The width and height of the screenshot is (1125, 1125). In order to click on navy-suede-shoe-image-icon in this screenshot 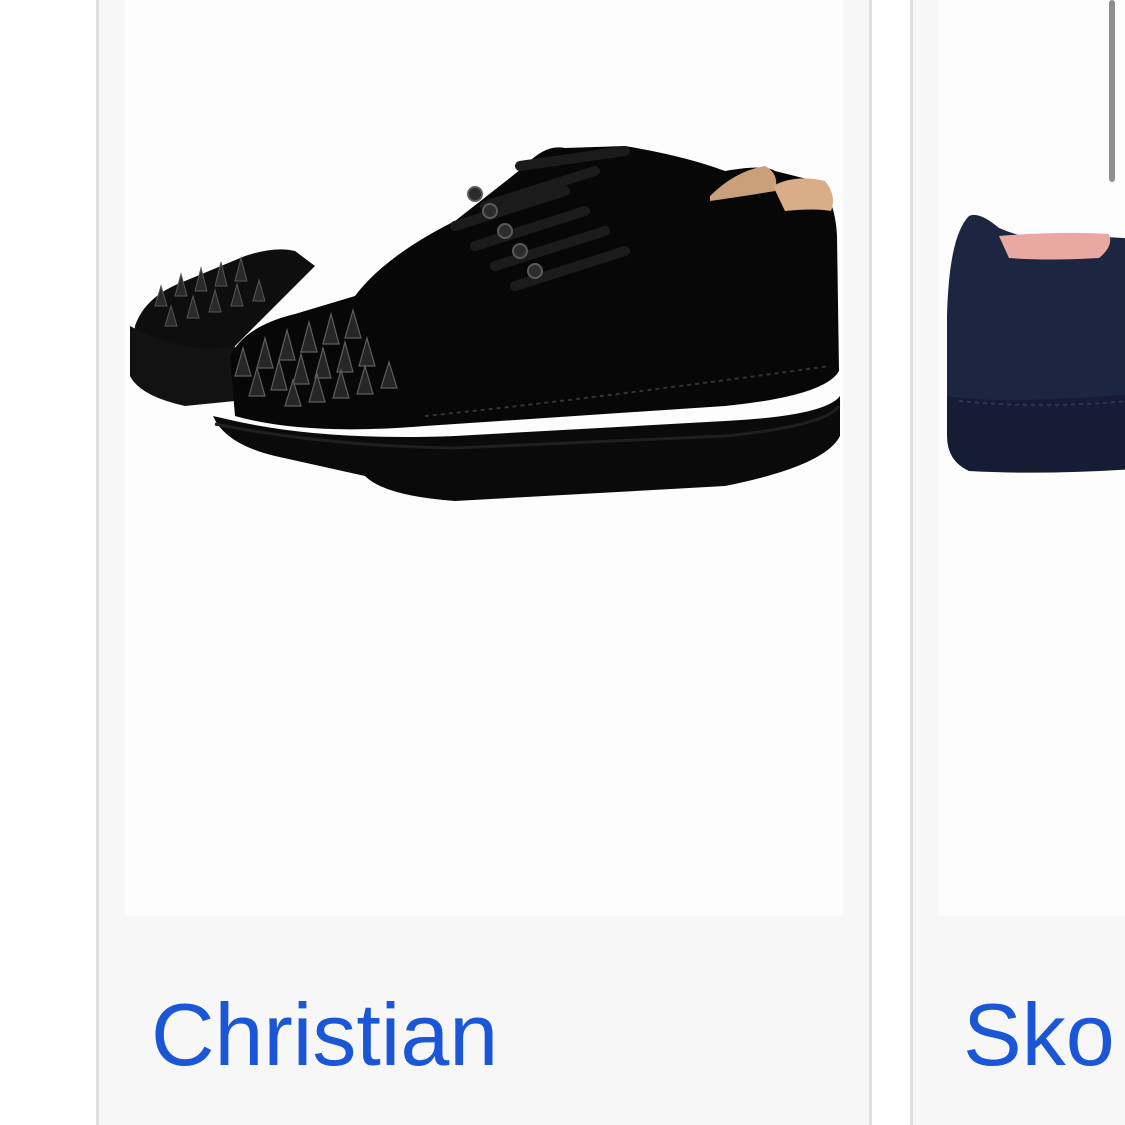, I will do `click(1036, 343)`.